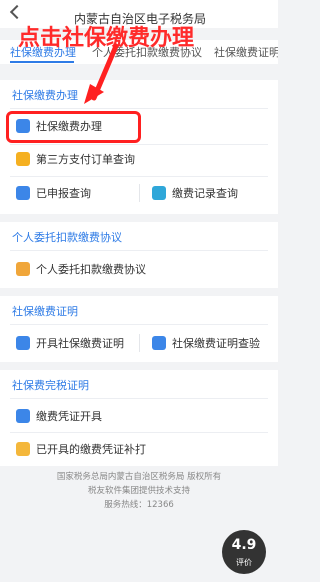 This screenshot has width=320, height=582. I want to click on verify-icon, so click(159, 343).